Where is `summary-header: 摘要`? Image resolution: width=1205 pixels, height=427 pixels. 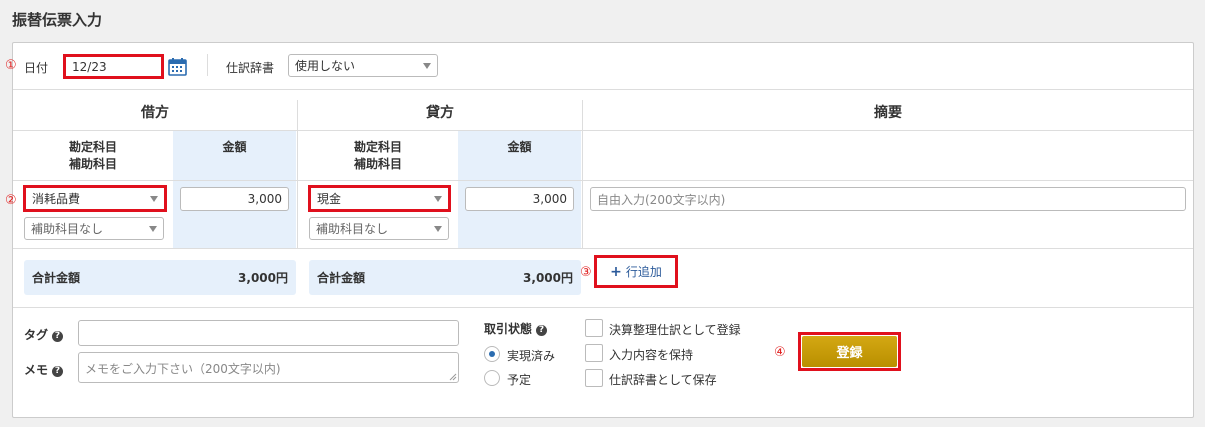
summary-header: 摘要 is located at coordinates (888, 113).